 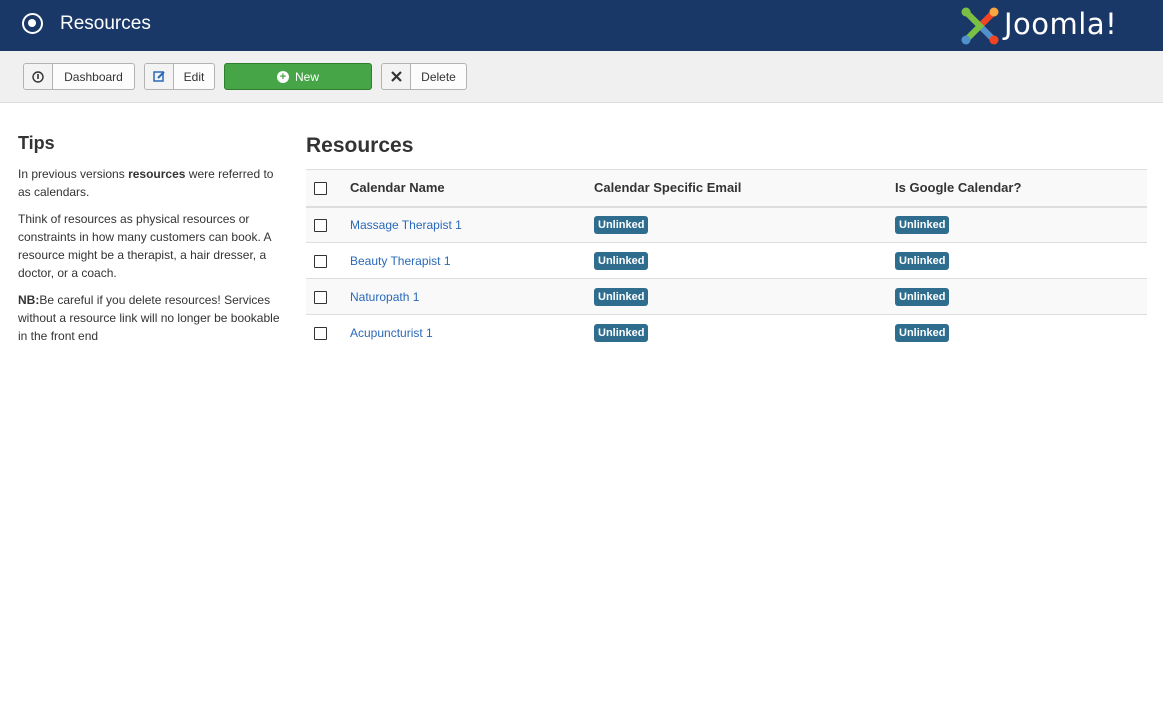 What do you see at coordinates (384, 297) in the screenshot?
I see `calendar-name-link: Naturopath 1` at bounding box center [384, 297].